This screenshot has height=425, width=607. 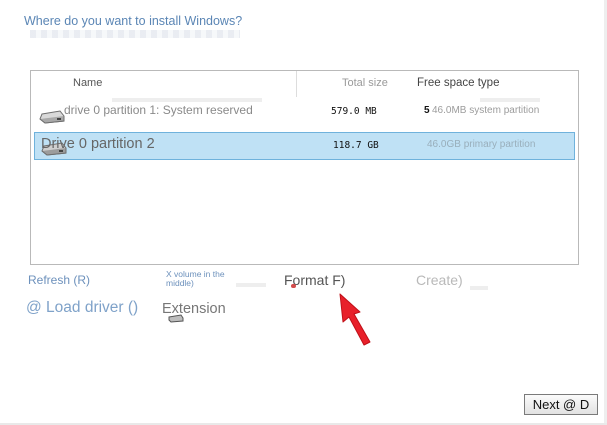 What do you see at coordinates (354, 111) in the screenshot?
I see `partition-total-size: 579.0 MB` at bounding box center [354, 111].